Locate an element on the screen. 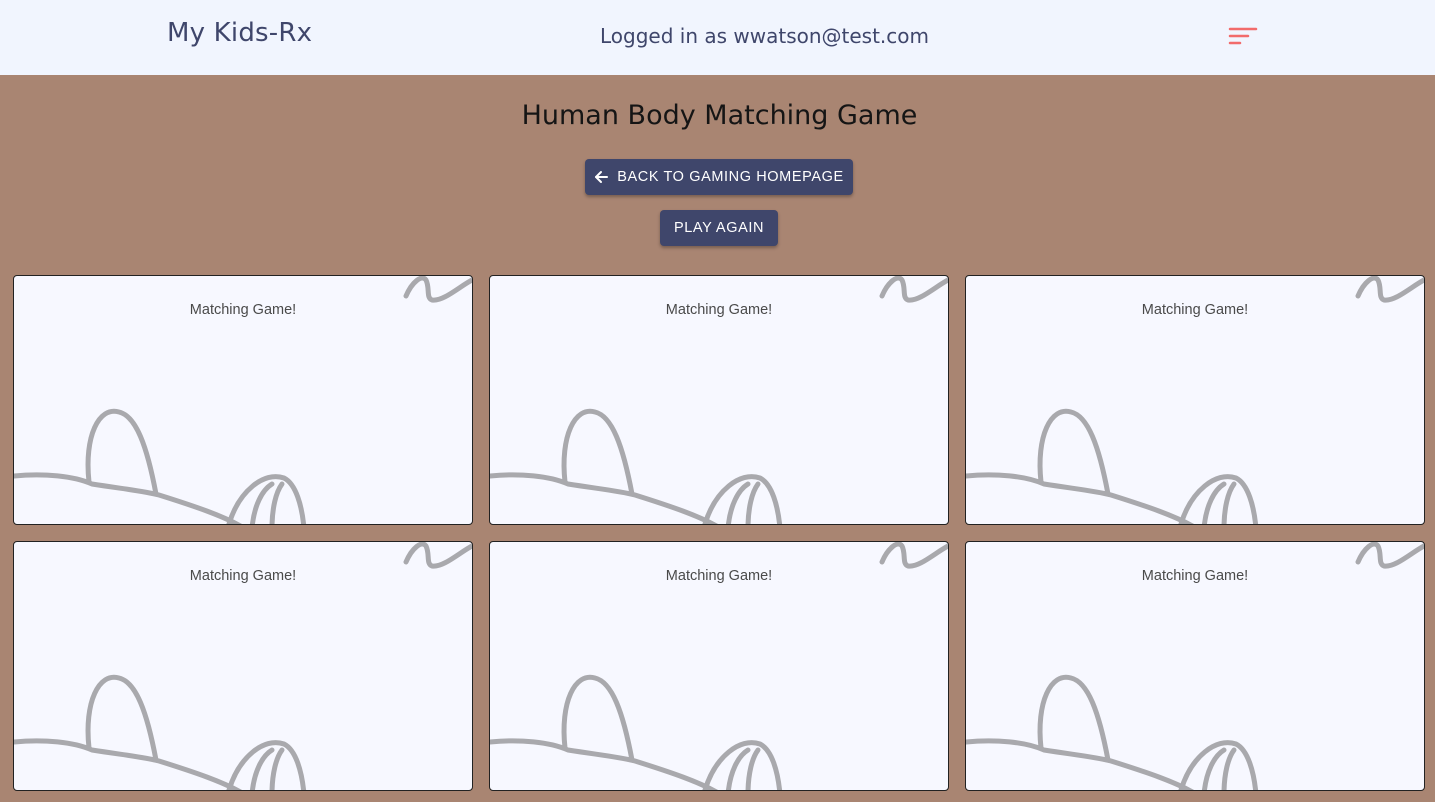 The image size is (1435, 802). arrow-left-icon is located at coordinates (602, 177).